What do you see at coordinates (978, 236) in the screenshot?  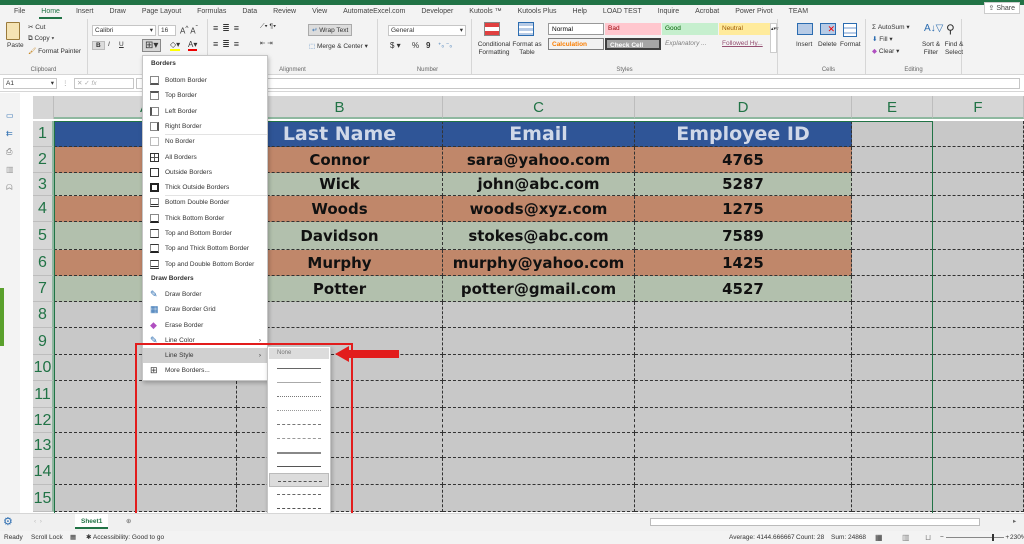 I see `cell-f5` at bounding box center [978, 236].